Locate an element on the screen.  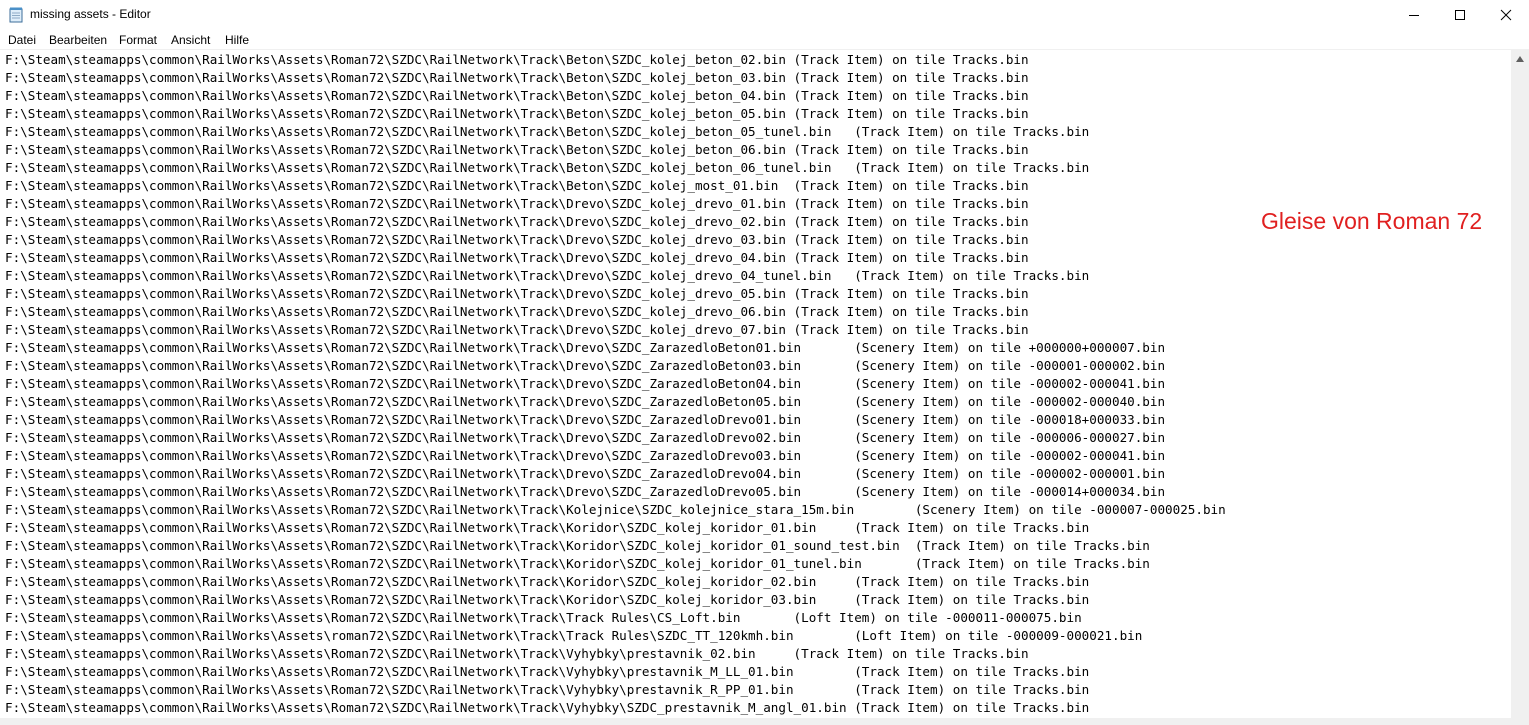
menu-bearbeiten: Bearbeiten is located at coordinates (78, 40).